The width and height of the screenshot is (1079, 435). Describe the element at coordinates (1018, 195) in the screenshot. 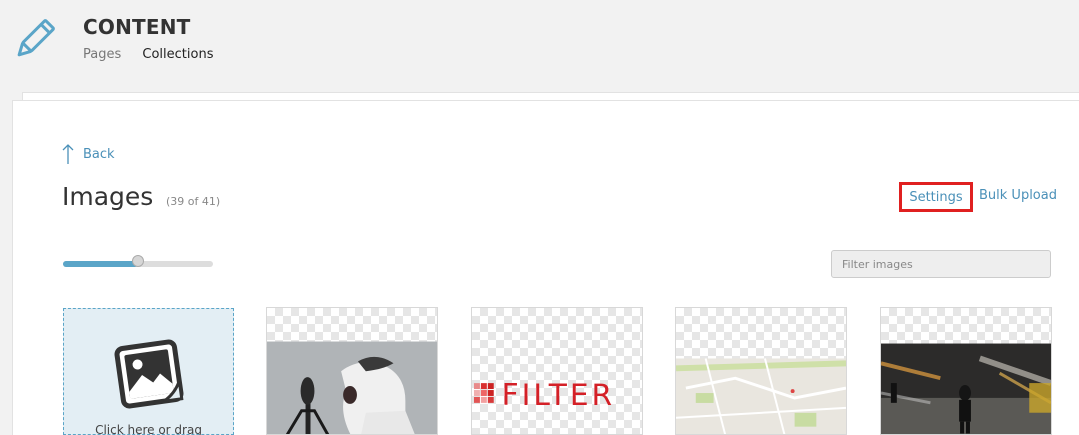

I see `bulk-upload-button: Bulk Upload` at that location.